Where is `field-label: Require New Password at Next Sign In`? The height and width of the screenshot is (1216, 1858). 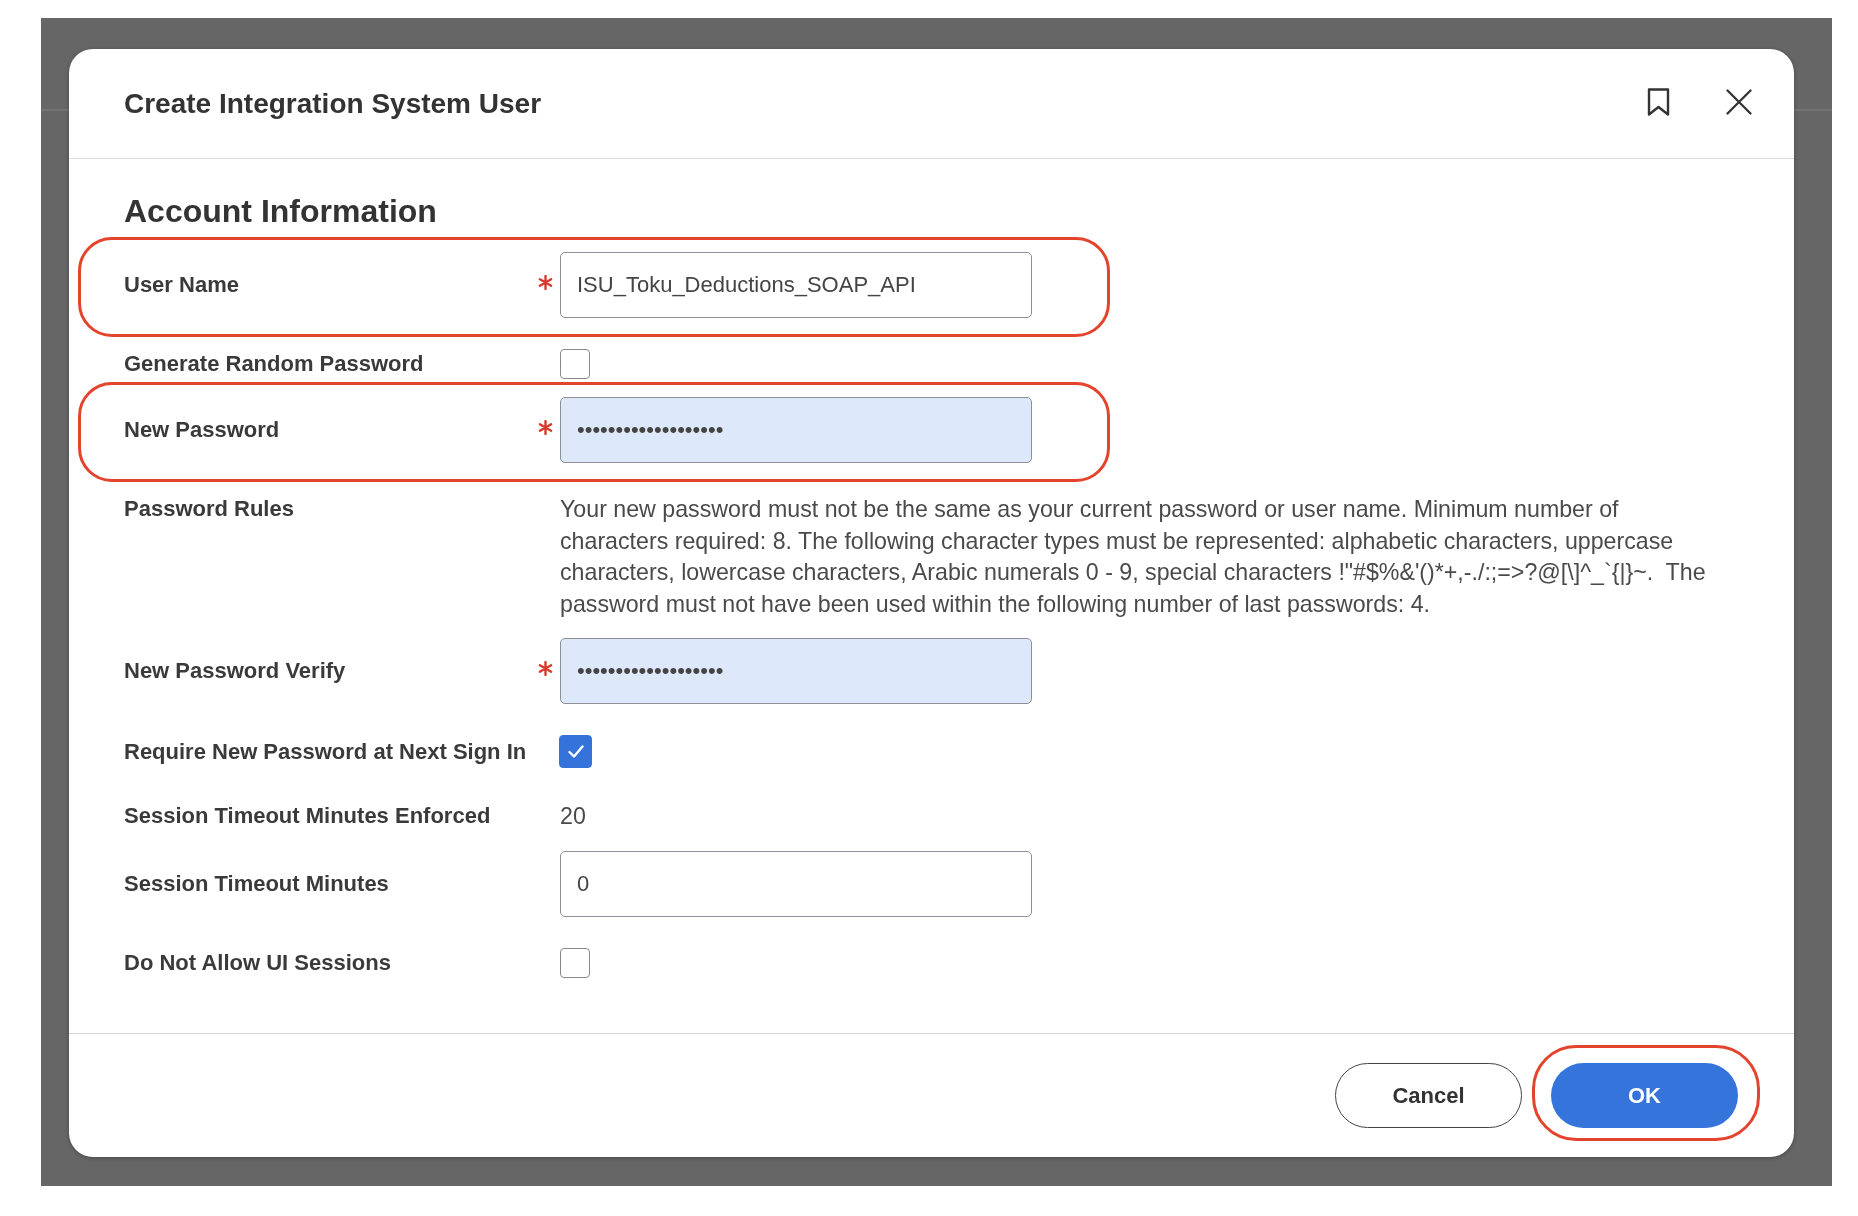 field-label: Require New Password at Next Sign In is located at coordinates (326, 751).